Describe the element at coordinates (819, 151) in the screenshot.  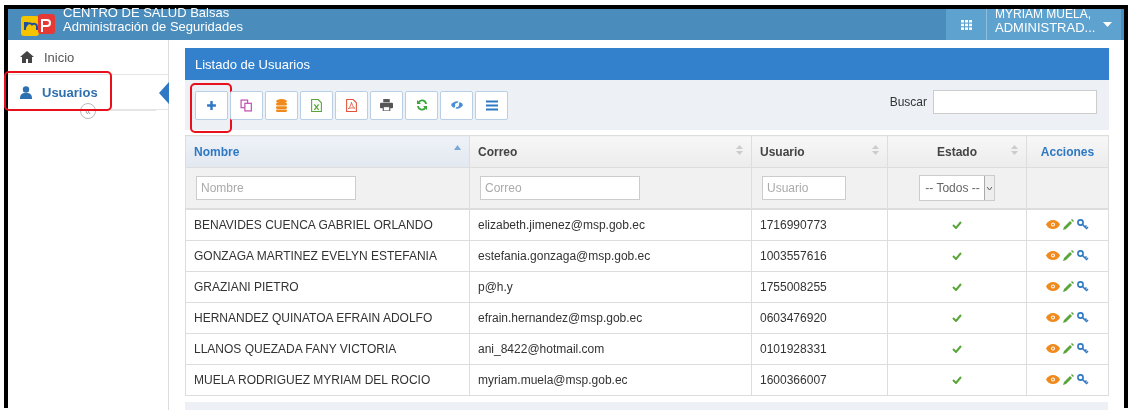
I see `column-header: Usuario` at that location.